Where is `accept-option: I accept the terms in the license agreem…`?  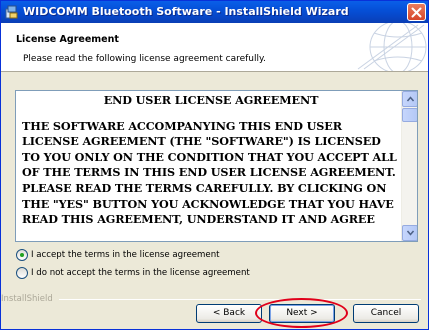 accept-option: I accept the terms in the license agreem… is located at coordinates (118, 255).